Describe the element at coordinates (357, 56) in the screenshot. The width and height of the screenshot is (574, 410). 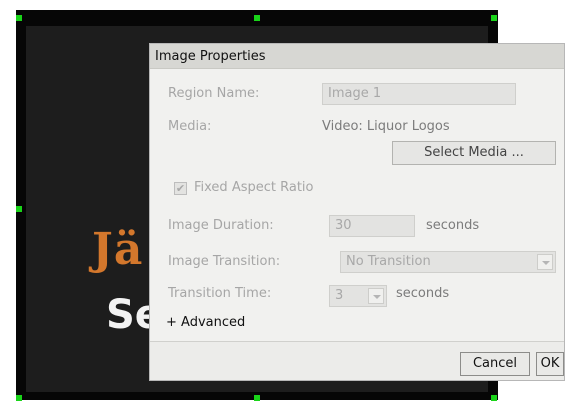
I see `dialog-title: Image Properties` at that location.